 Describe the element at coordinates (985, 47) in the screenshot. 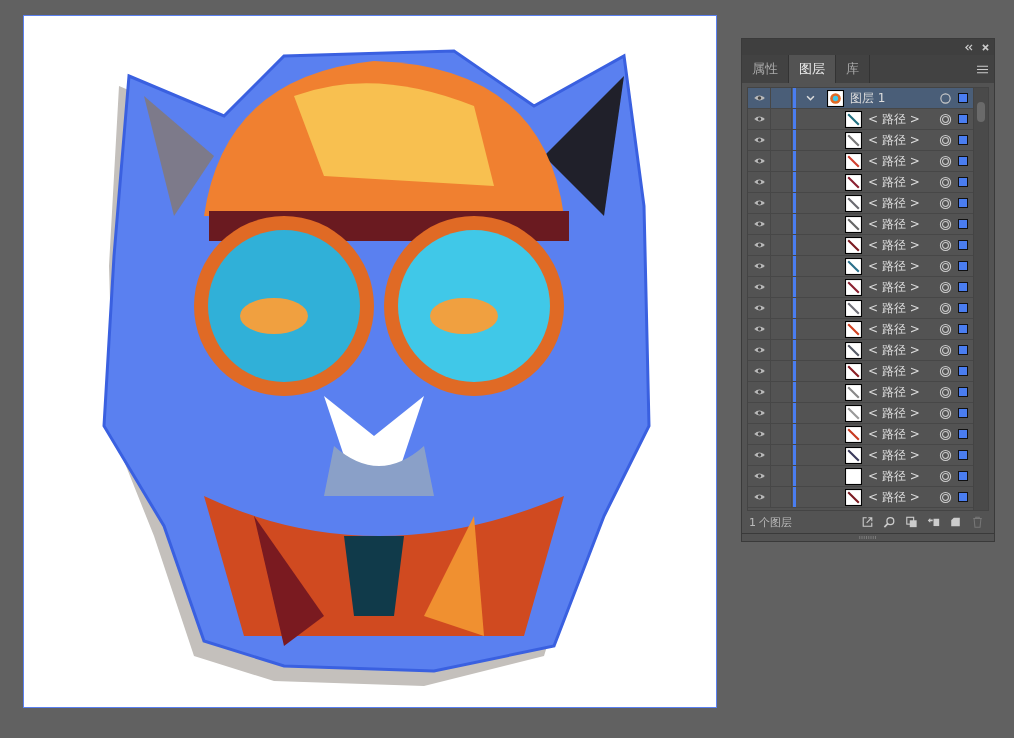

I see `close-icon` at that location.